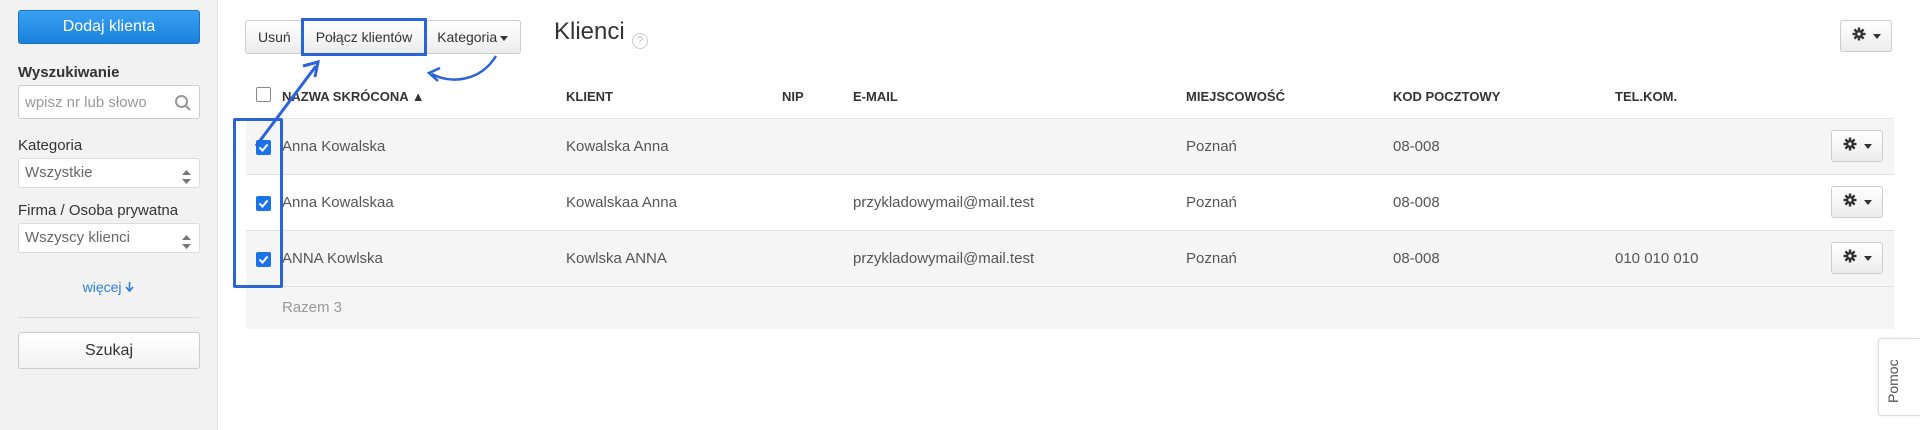 The height and width of the screenshot is (430, 1920). I want to click on page-title: Klienci, so click(589, 31).